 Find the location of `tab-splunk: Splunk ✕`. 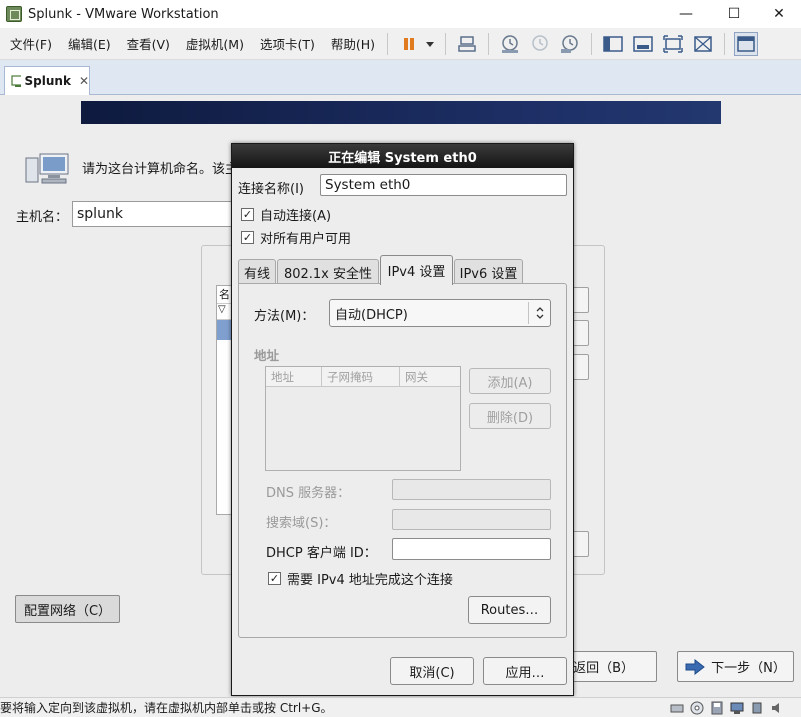

tab-splunk: Splunk ✕ is located at coordinates (47, 80).